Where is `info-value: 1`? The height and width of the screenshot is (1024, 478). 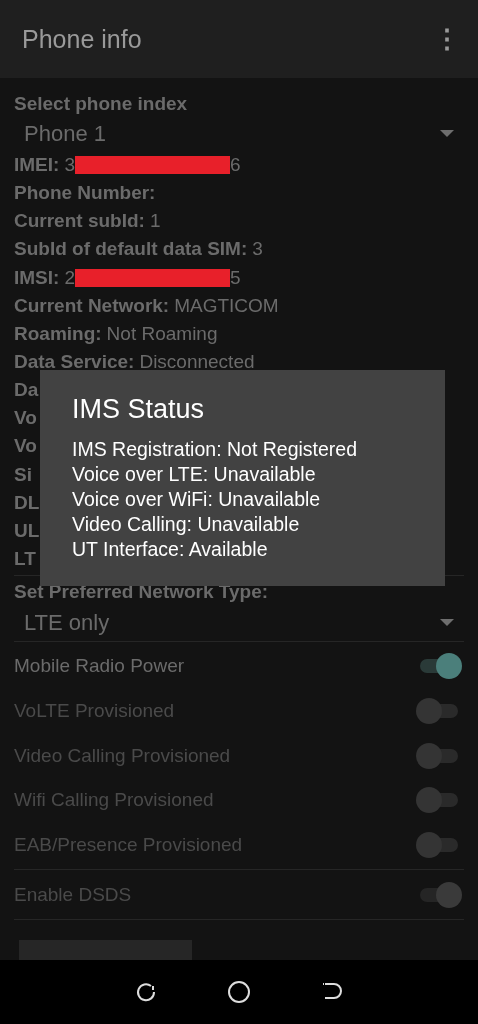
info-value: 1 is located at coordinates (155, 221).